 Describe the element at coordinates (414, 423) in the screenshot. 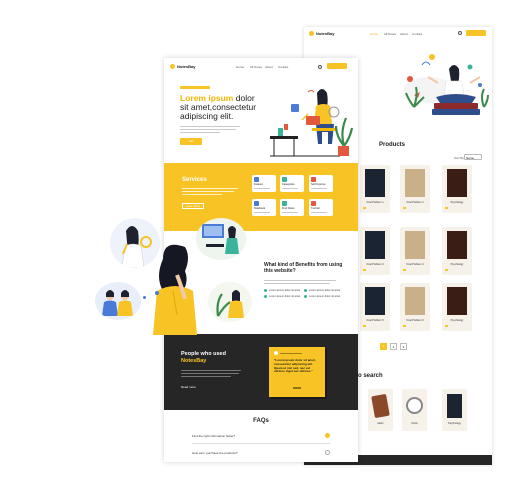

I see `search-item-title: Clock` at that location.